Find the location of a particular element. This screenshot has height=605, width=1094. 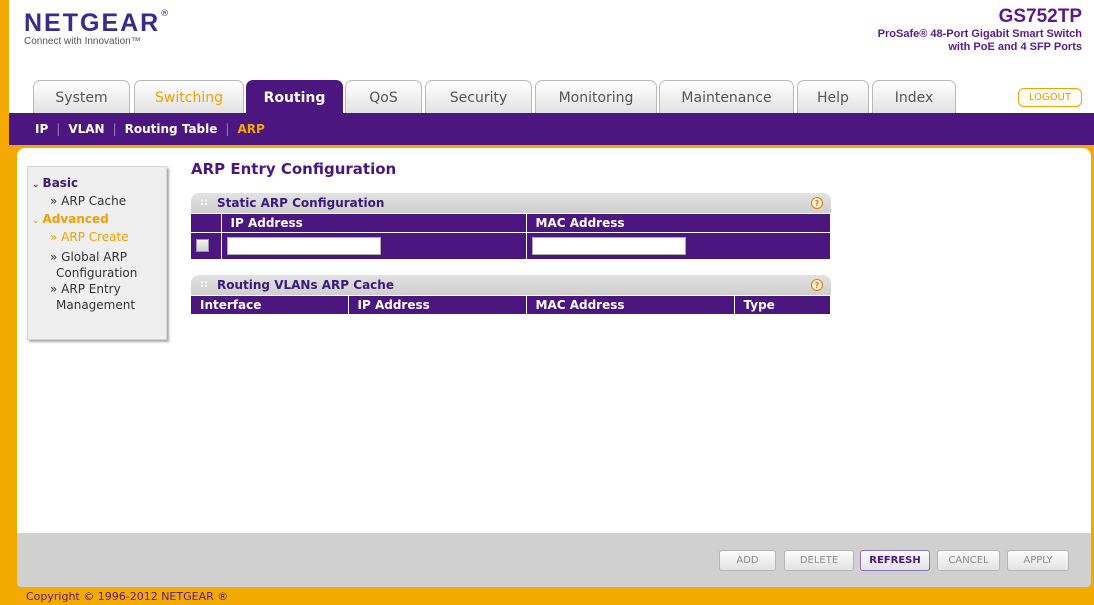

nav-section-basic-label: Basic is located at coordinates (60, 183).